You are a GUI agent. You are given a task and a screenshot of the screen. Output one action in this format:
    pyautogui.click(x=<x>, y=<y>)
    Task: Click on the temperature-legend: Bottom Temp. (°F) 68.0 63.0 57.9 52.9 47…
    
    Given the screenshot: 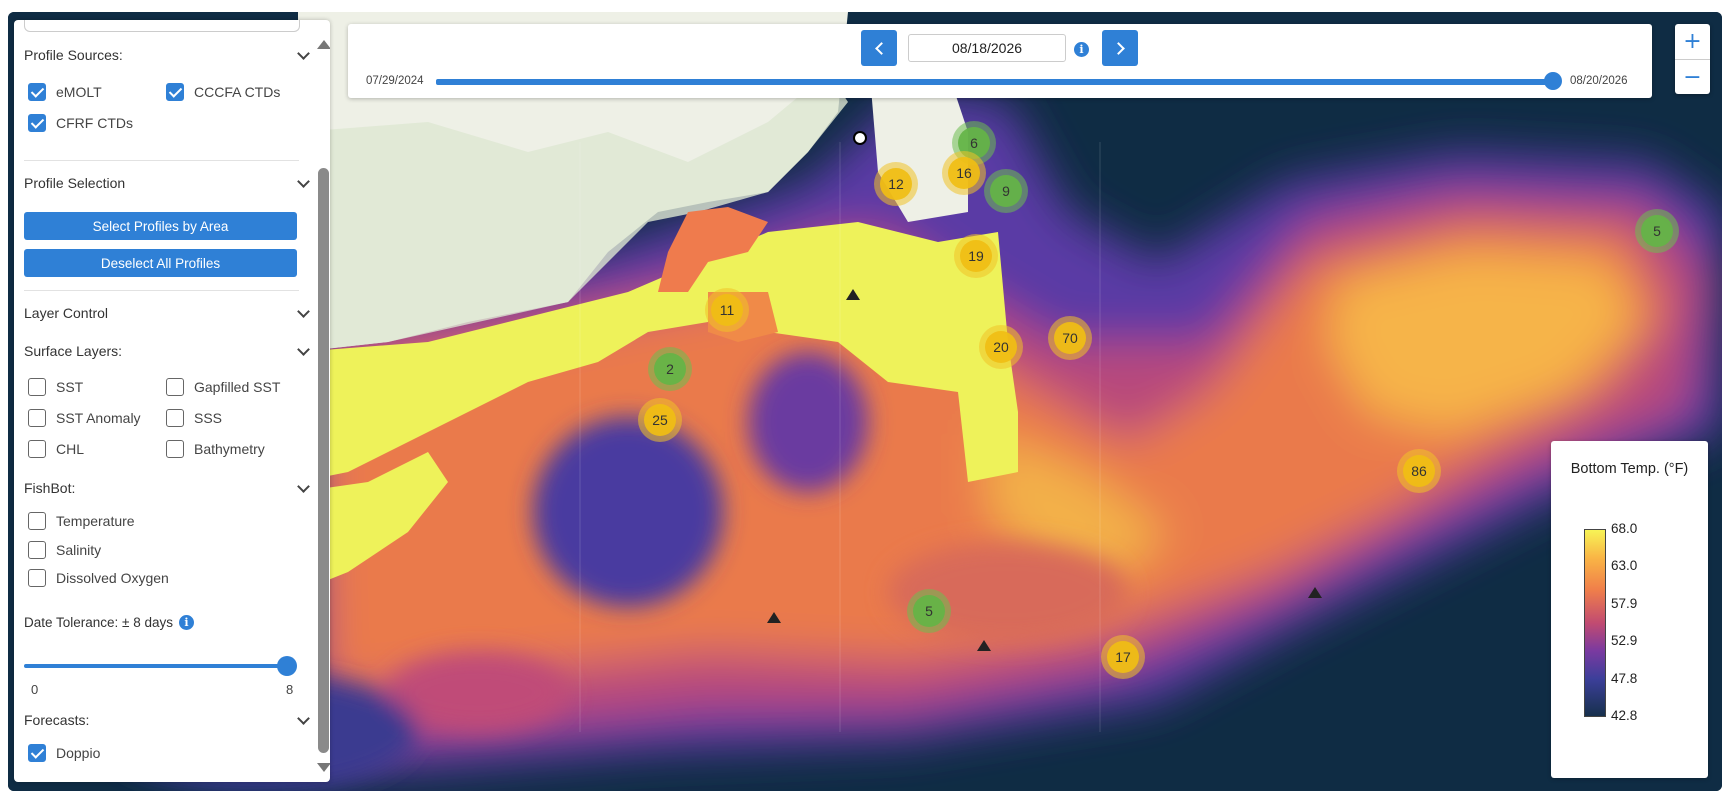 What is the action you would take?
    pyautogui.click(x=1629, y=609)
    